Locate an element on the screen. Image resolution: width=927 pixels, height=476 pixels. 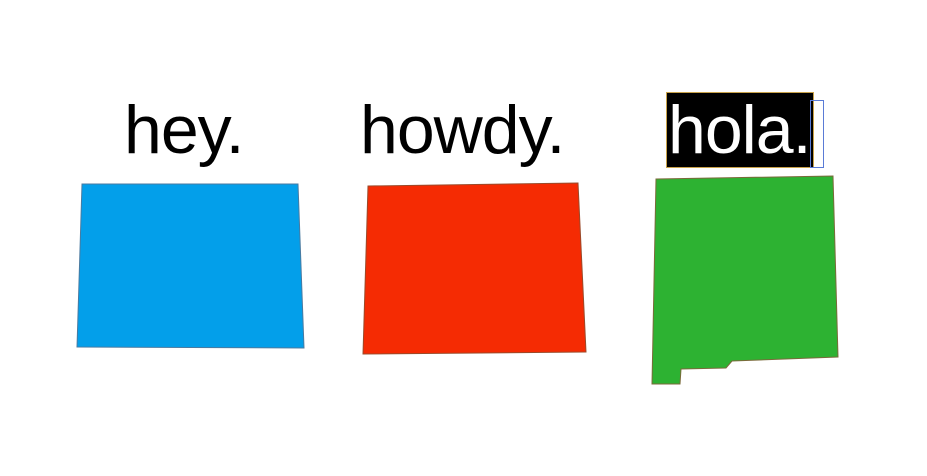
colorado-state-icon is located at coordinates (474, 268).